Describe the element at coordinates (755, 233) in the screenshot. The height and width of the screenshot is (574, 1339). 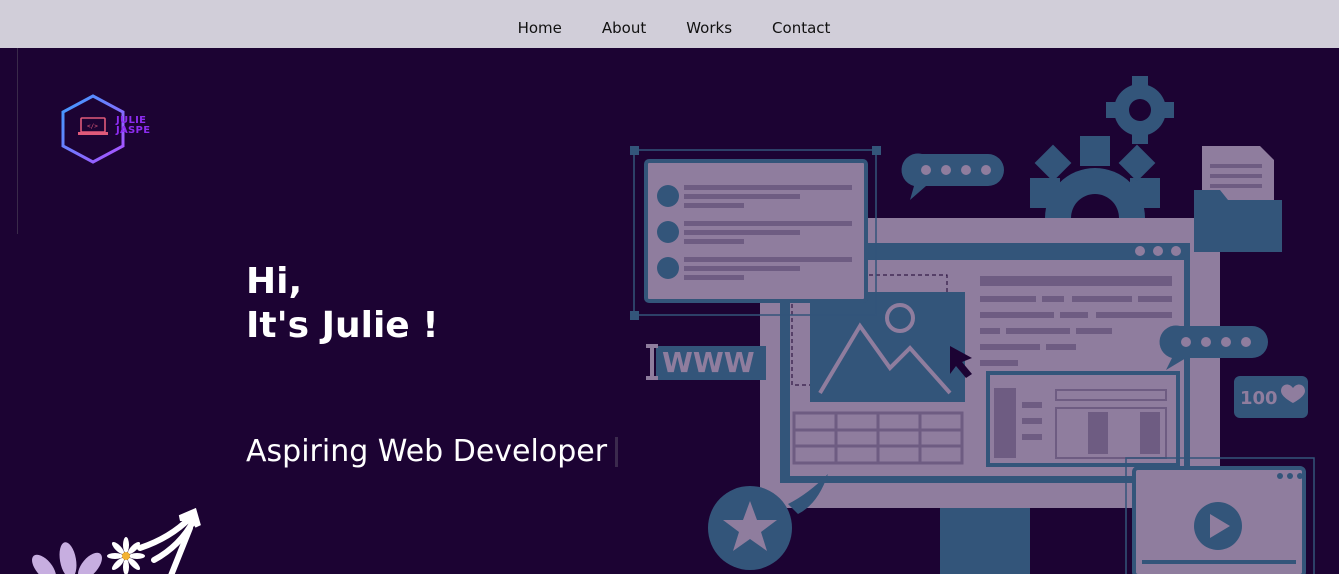
I see `contacts-window` at that location.